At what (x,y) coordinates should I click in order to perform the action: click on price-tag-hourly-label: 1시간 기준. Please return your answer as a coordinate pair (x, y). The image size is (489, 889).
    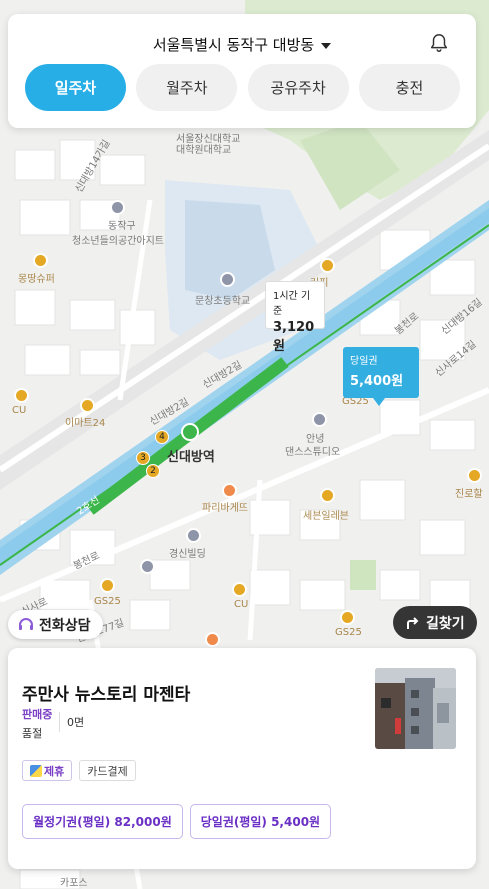
    Looking at the image, I should click on (292, 304).